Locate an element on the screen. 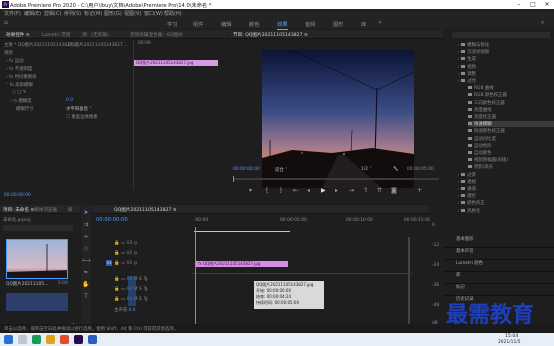  effect-item-2: 三向颜色校正器 is located at coordinates (486, 103).